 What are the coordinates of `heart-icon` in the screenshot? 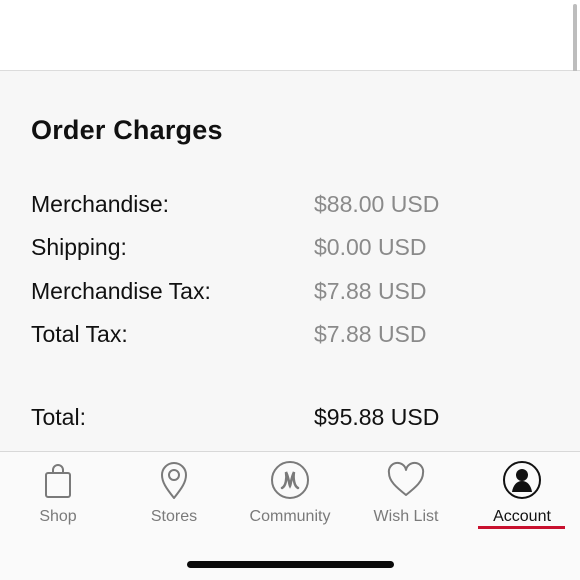 It's located at (406, 478).